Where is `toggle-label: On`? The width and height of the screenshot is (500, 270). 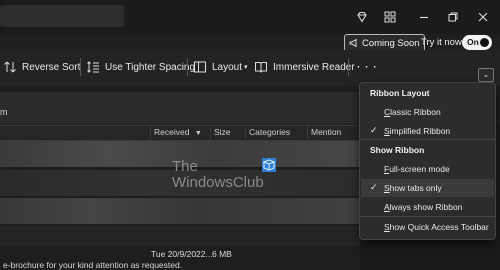
toggle-label: On is located at coordinates (473, 42).